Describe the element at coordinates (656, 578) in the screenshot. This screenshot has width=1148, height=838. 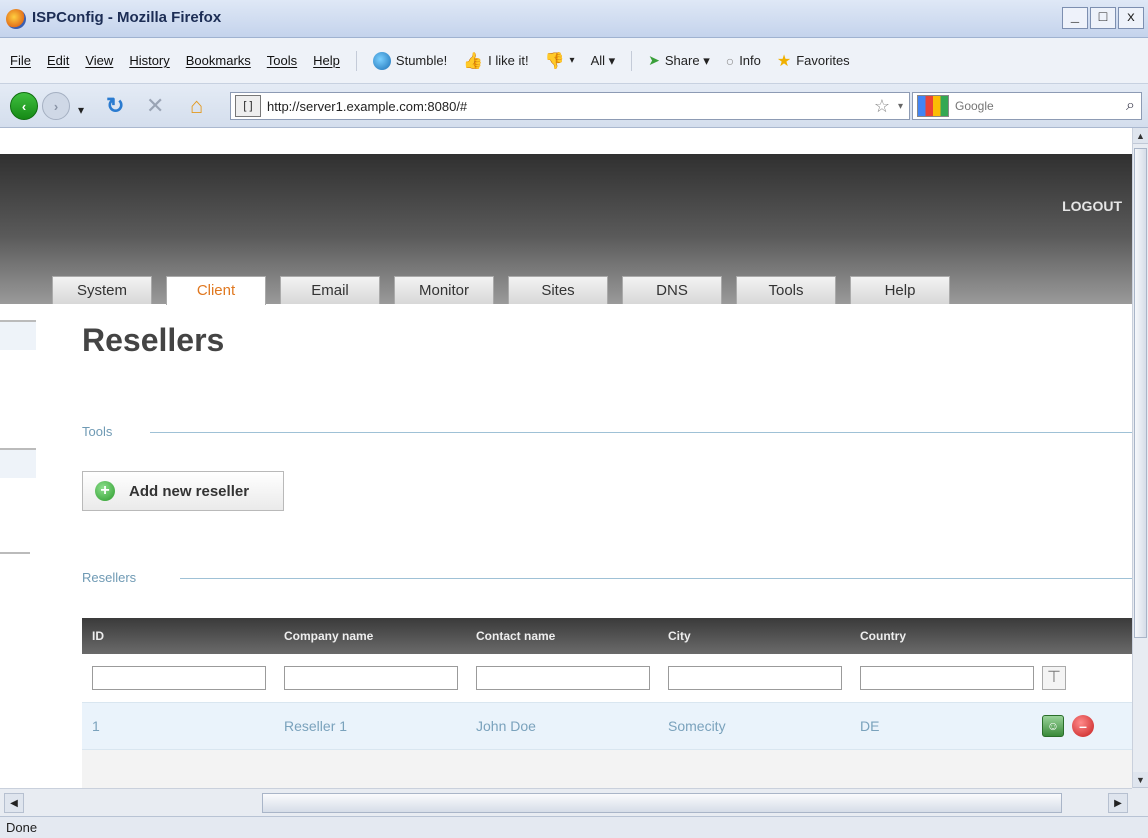
I see `resellers-section-divider` at that location.